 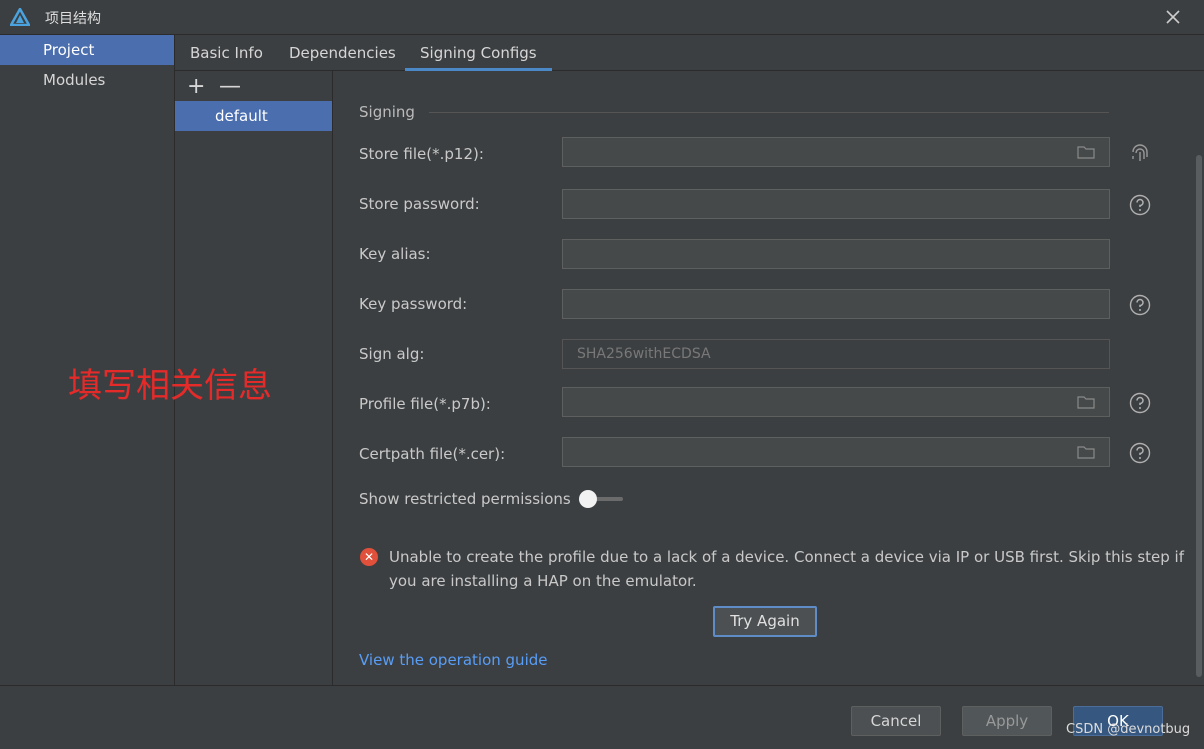 What do you see at coordinates (387, 112) in the screenshot?
I see `section-title: Signing` at bounding box center [387, 112].